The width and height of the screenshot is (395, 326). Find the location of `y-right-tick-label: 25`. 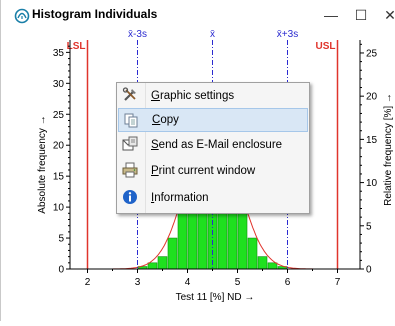

y-right-tick-label: 25 is located at coordinates (372, 53).